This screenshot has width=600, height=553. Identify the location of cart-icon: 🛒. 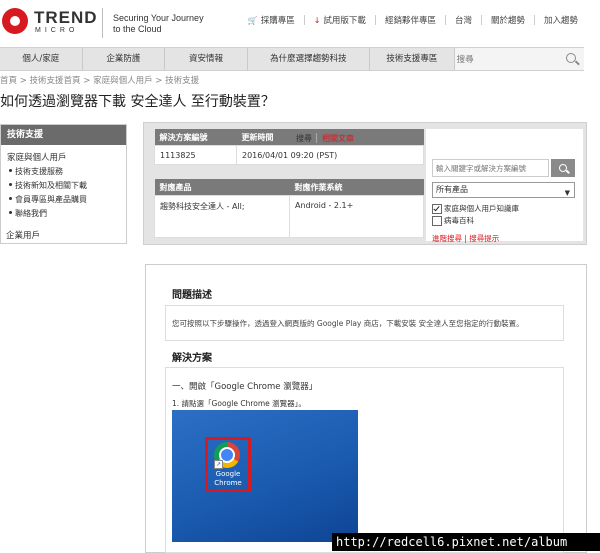
(252, 20).